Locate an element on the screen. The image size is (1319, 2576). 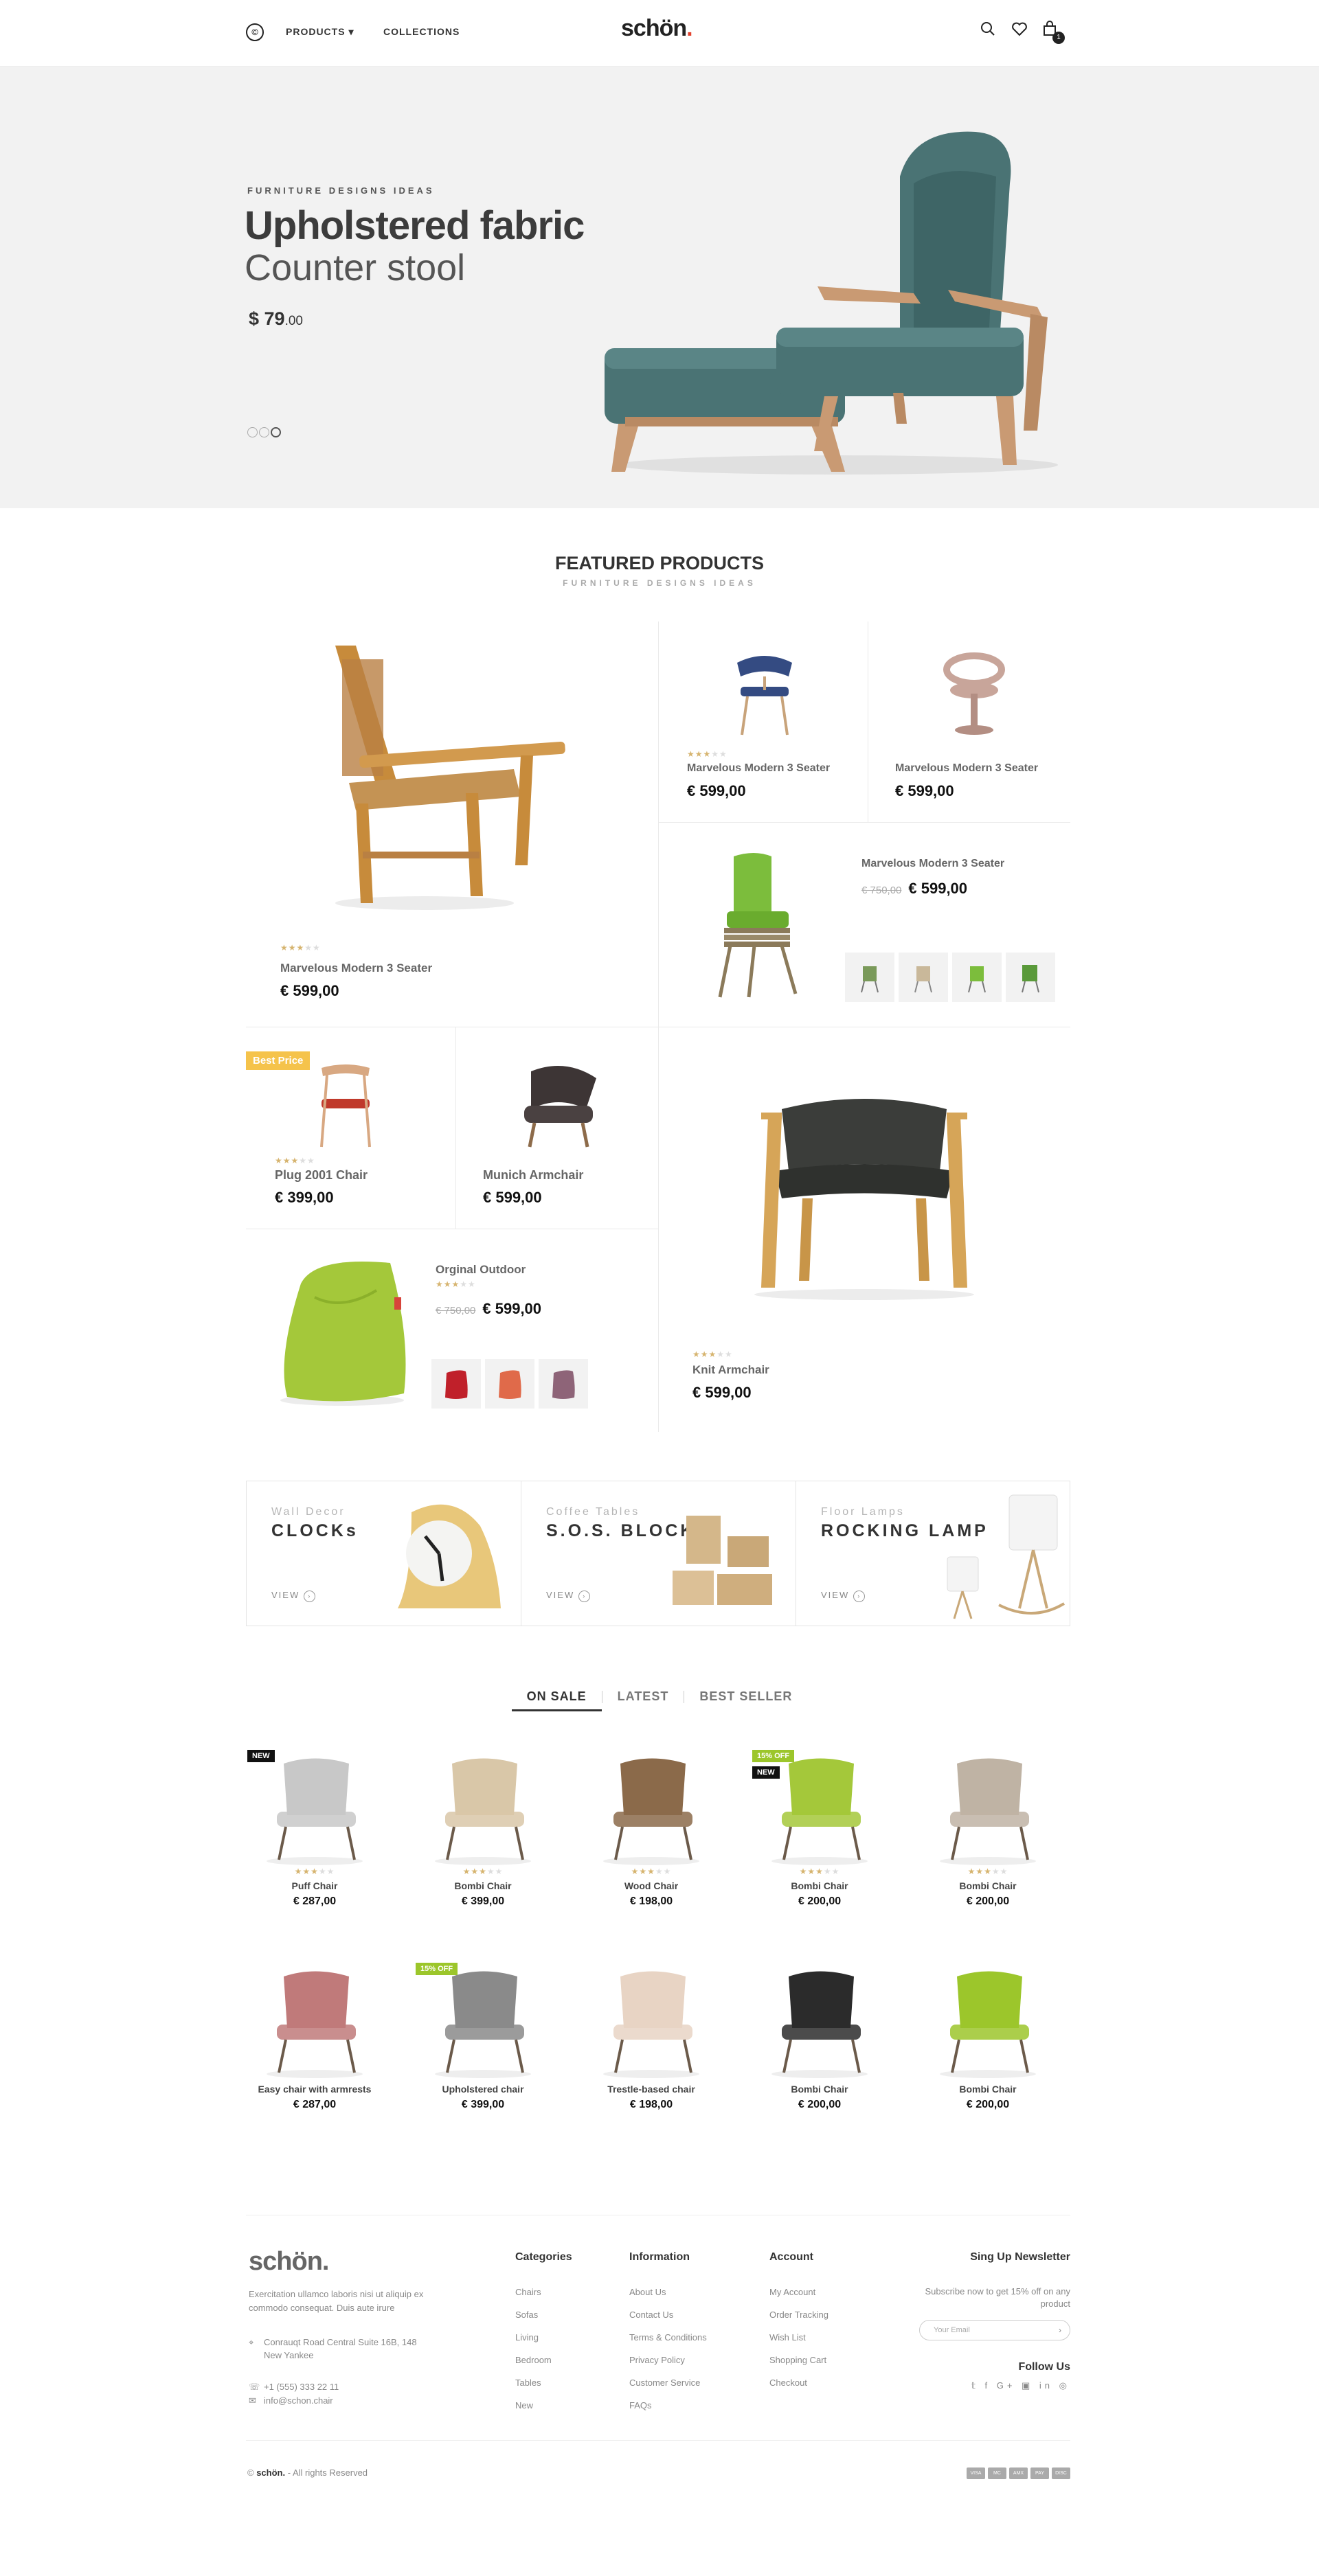
slider-dot-active is located at coordinates (276, 432).